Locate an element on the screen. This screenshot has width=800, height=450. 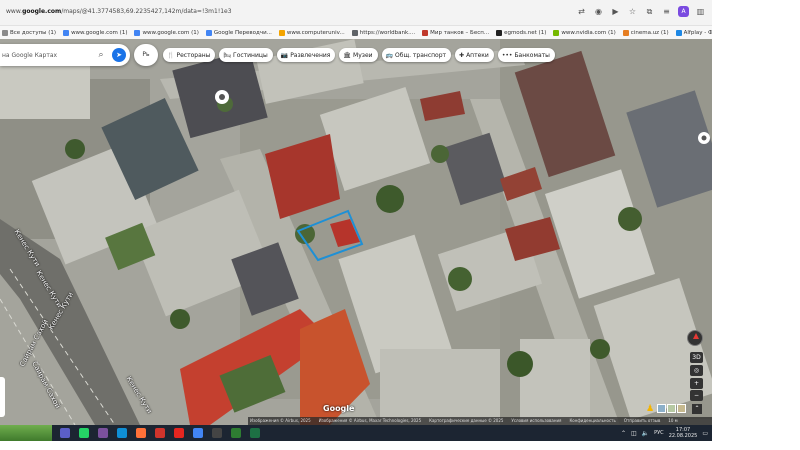
layers-button: Рь is located at coordinates (146, 55).